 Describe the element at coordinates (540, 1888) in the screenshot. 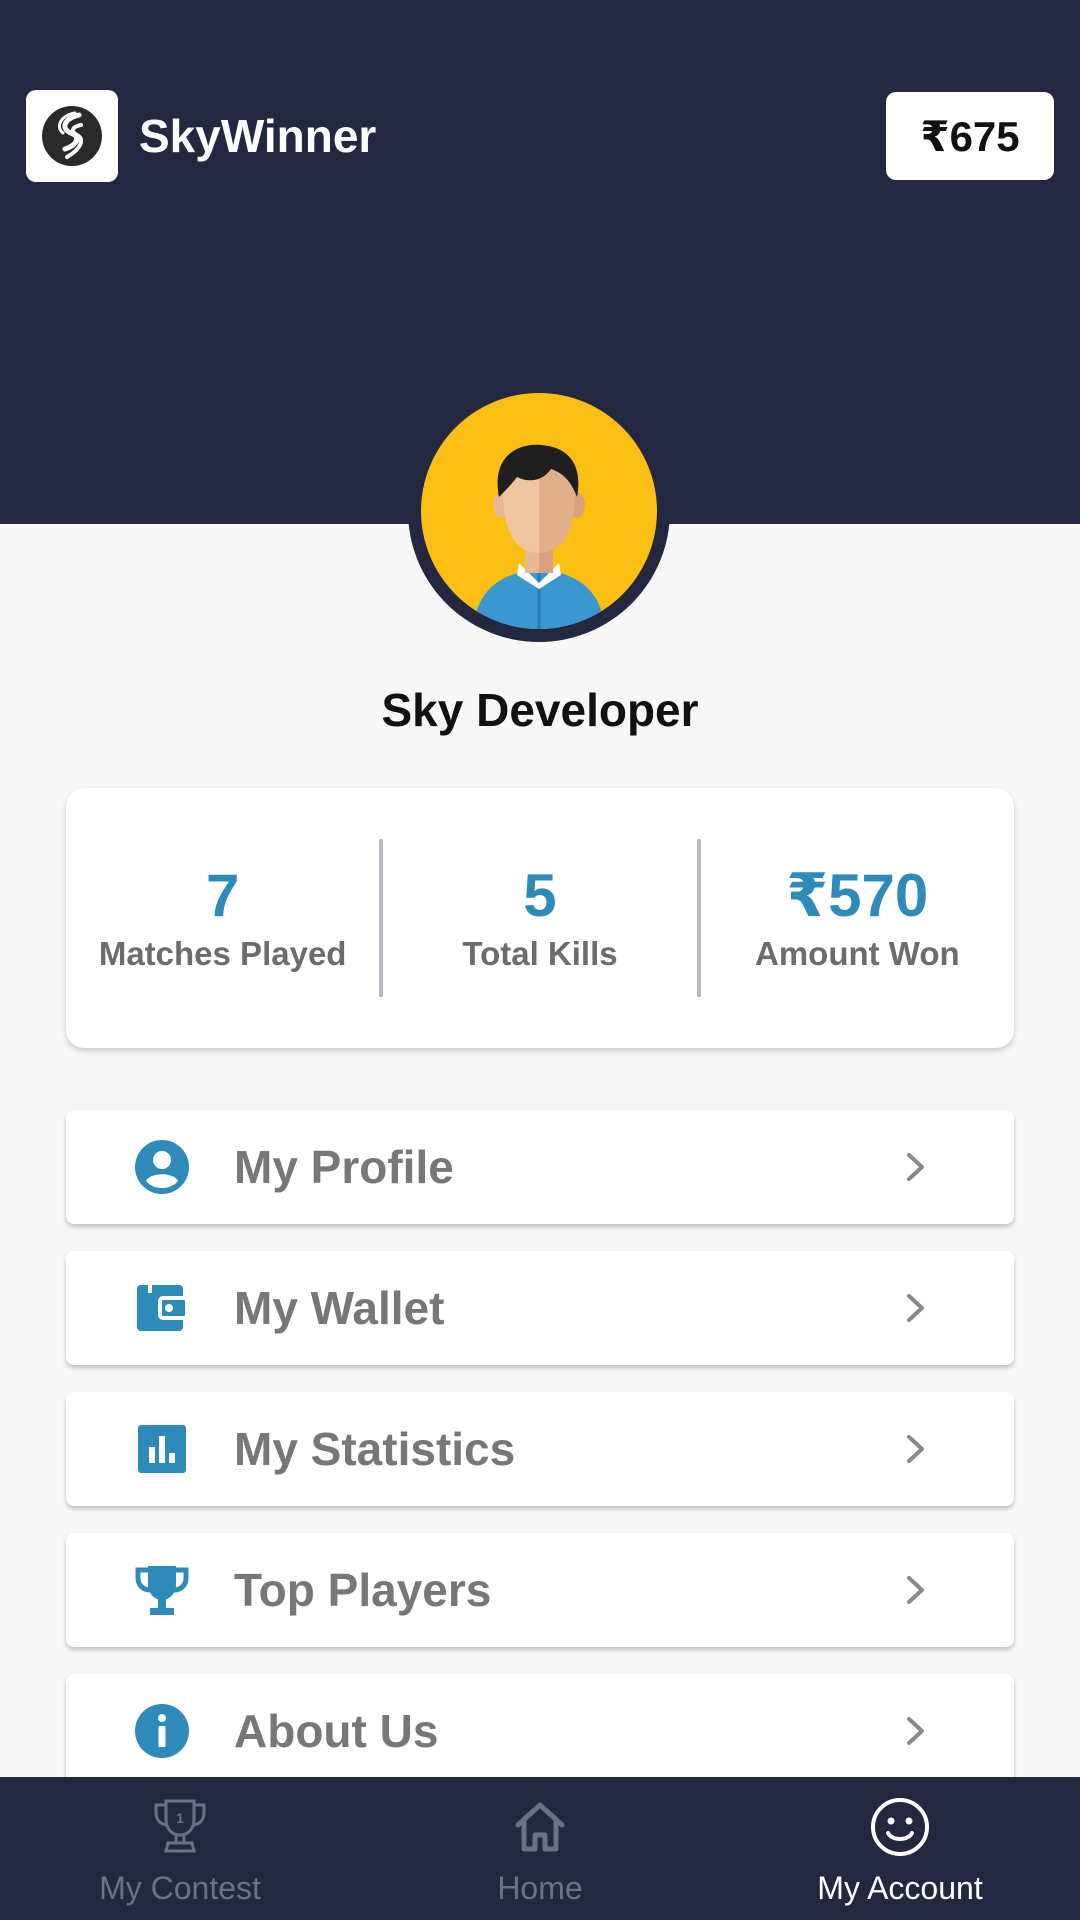

I see `nav-label: Home` at that location.